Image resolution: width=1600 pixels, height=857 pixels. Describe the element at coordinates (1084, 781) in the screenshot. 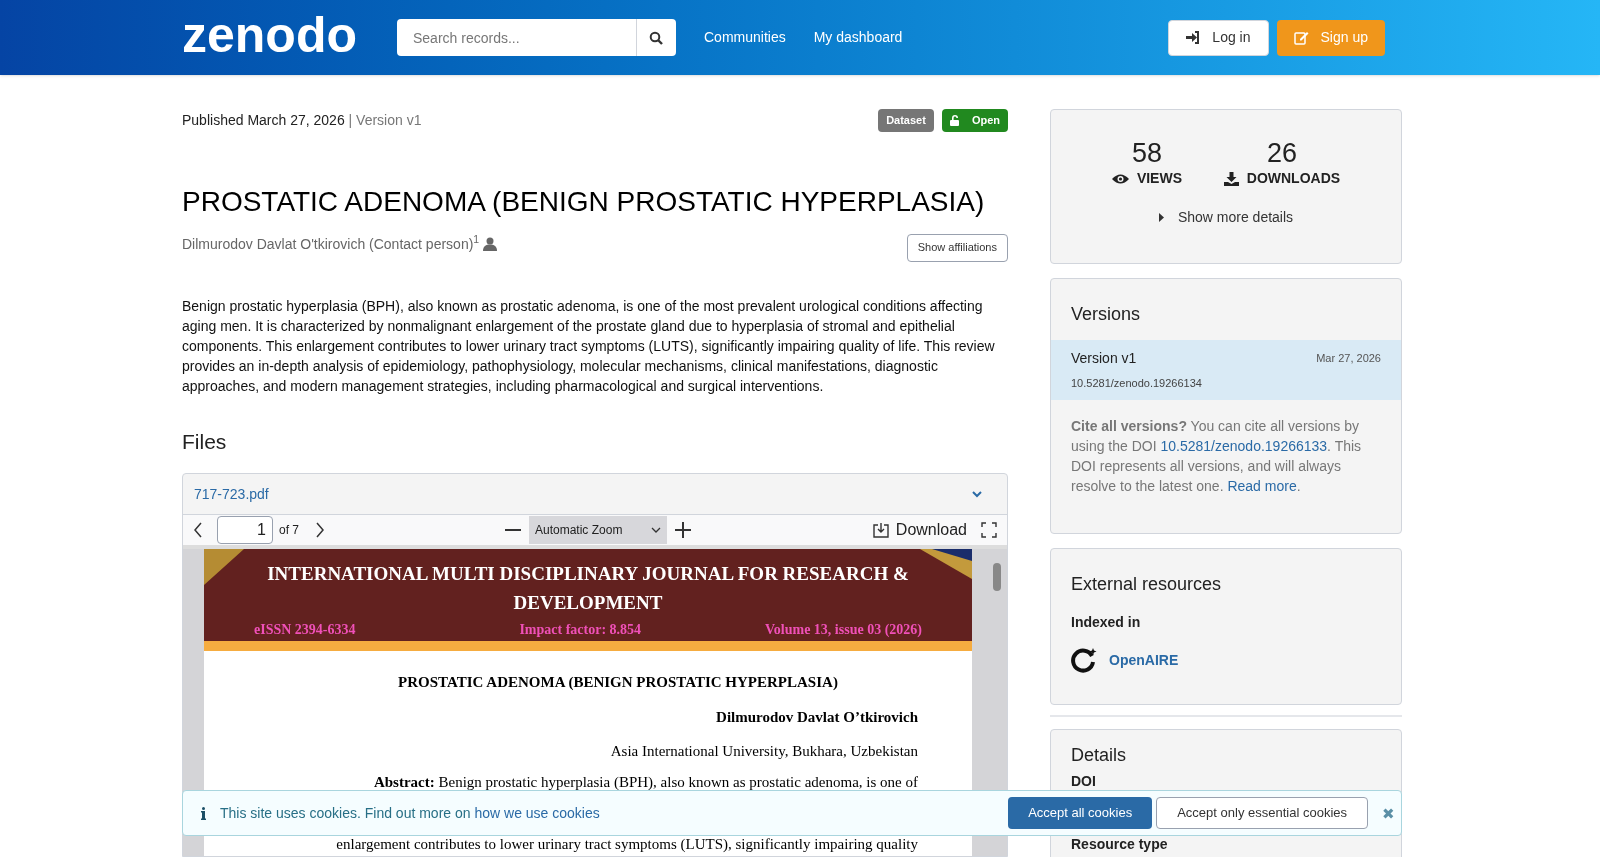

I see `detail-label: DOI` at that location.